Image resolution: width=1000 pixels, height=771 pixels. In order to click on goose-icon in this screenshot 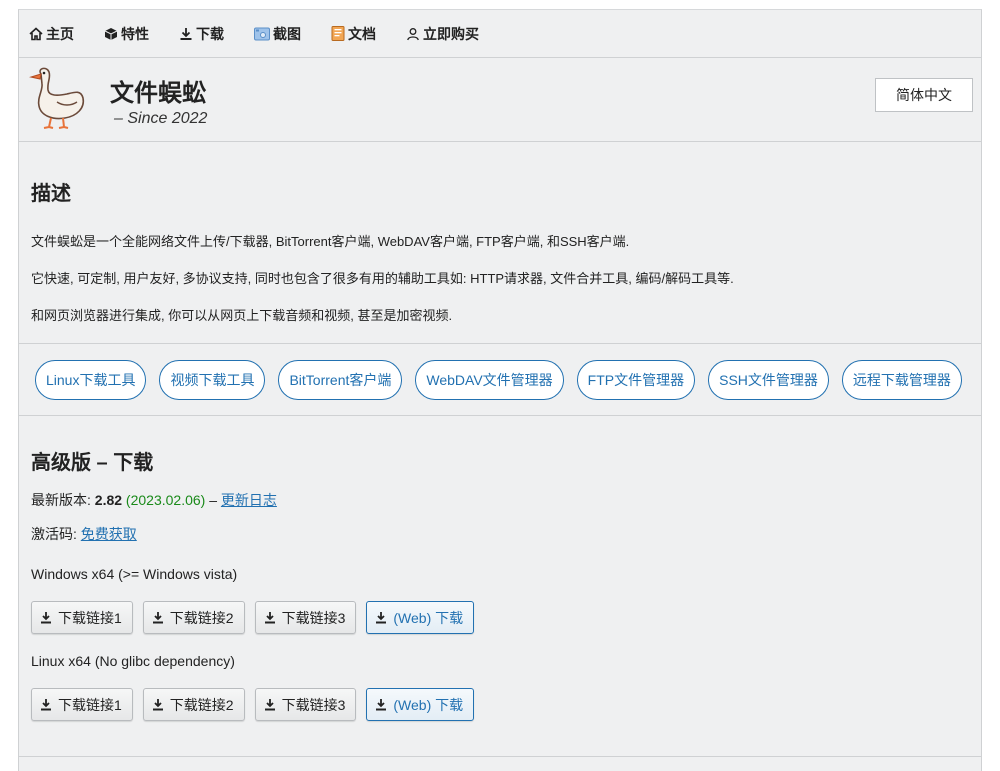, I will do `click(57, 98)`.